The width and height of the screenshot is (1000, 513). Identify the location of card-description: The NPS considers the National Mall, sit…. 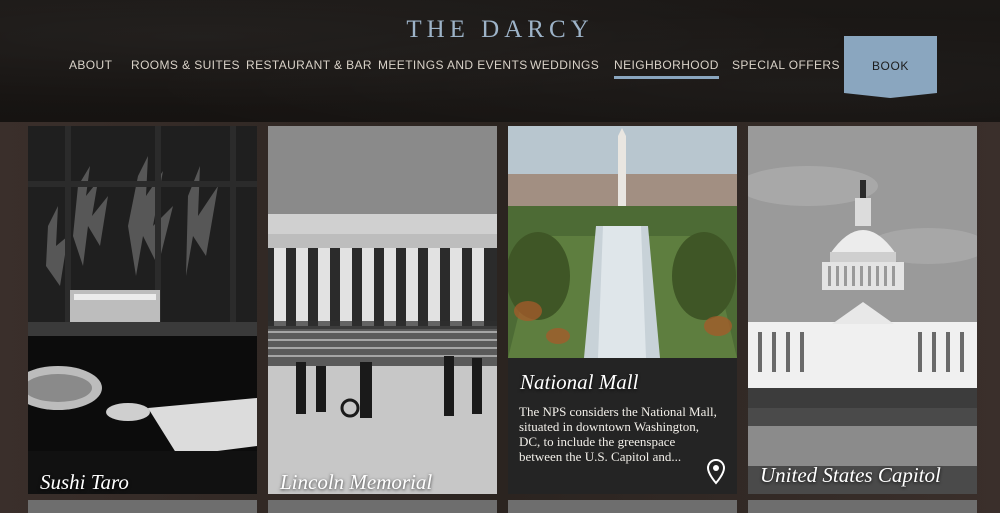
(618, 434).